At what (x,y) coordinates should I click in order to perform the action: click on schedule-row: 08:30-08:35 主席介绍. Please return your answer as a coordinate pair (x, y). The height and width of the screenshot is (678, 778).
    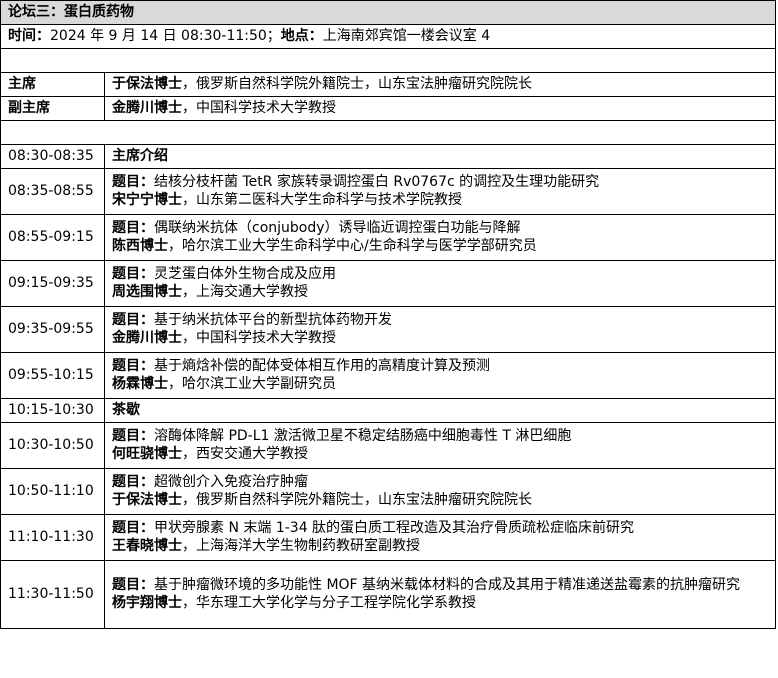
    Looking at the image, I should click on (388, 156).